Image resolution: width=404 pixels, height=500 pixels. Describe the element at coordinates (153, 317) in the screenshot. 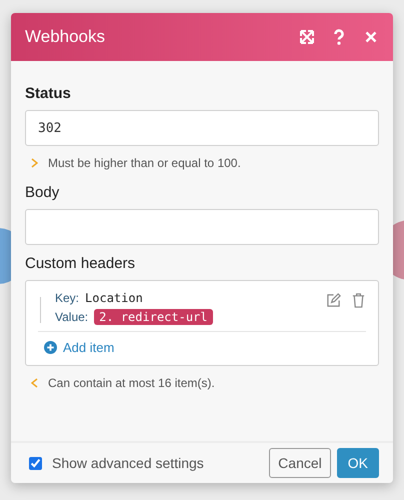

I see `value-tag: 2. redirect-url` at that location.